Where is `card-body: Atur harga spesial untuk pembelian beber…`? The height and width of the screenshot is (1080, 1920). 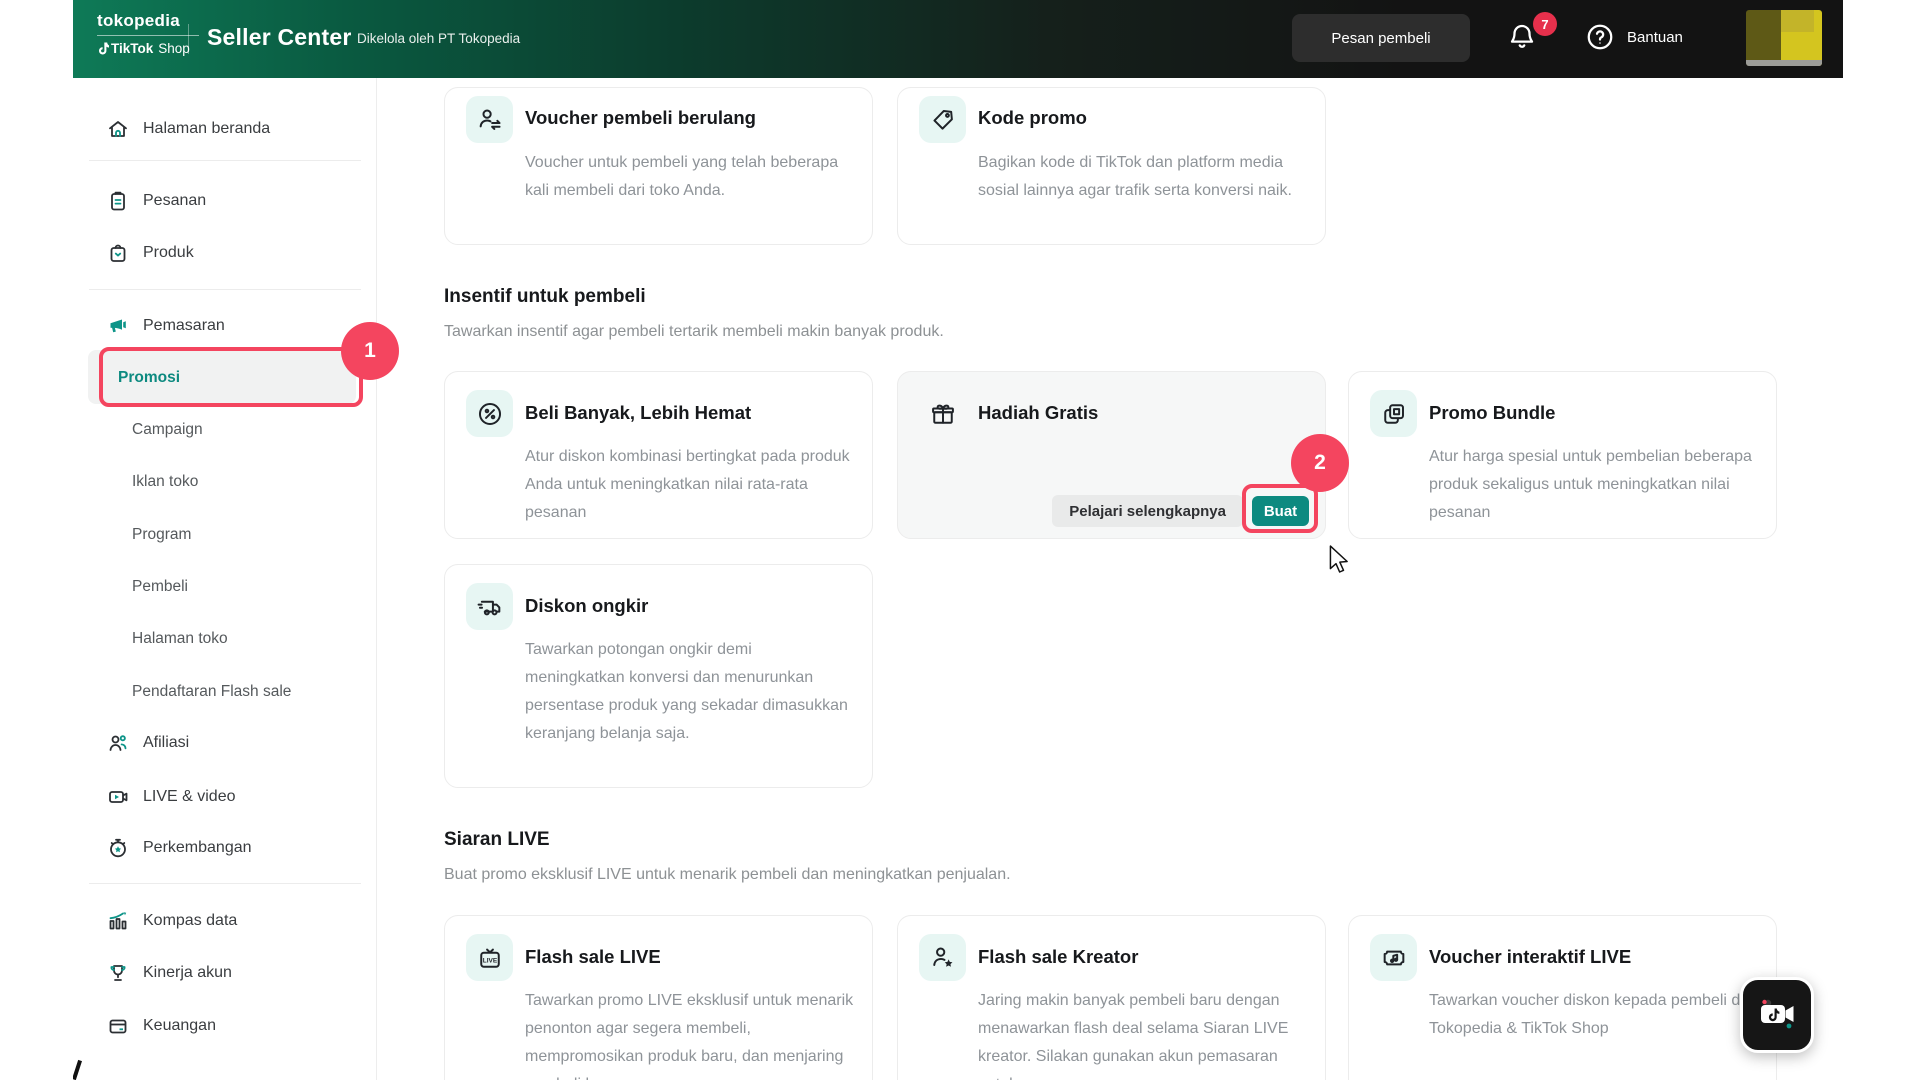 card-body: Atur harga spesial untuk pembelian beber… is located at coordinates (1590, 484).